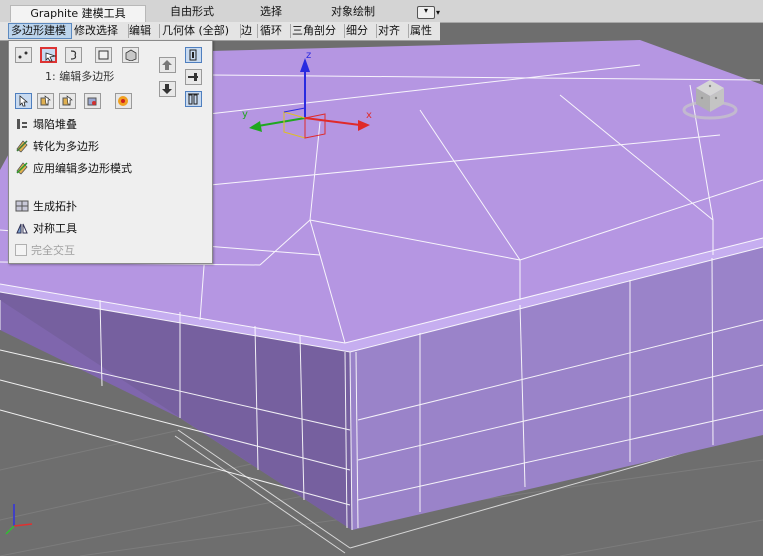 This screenshot has width=763, height=556. Describe the element at coordinates (22, 168) in the screenshot. I see `apply-edit-poly-icon` at that location.